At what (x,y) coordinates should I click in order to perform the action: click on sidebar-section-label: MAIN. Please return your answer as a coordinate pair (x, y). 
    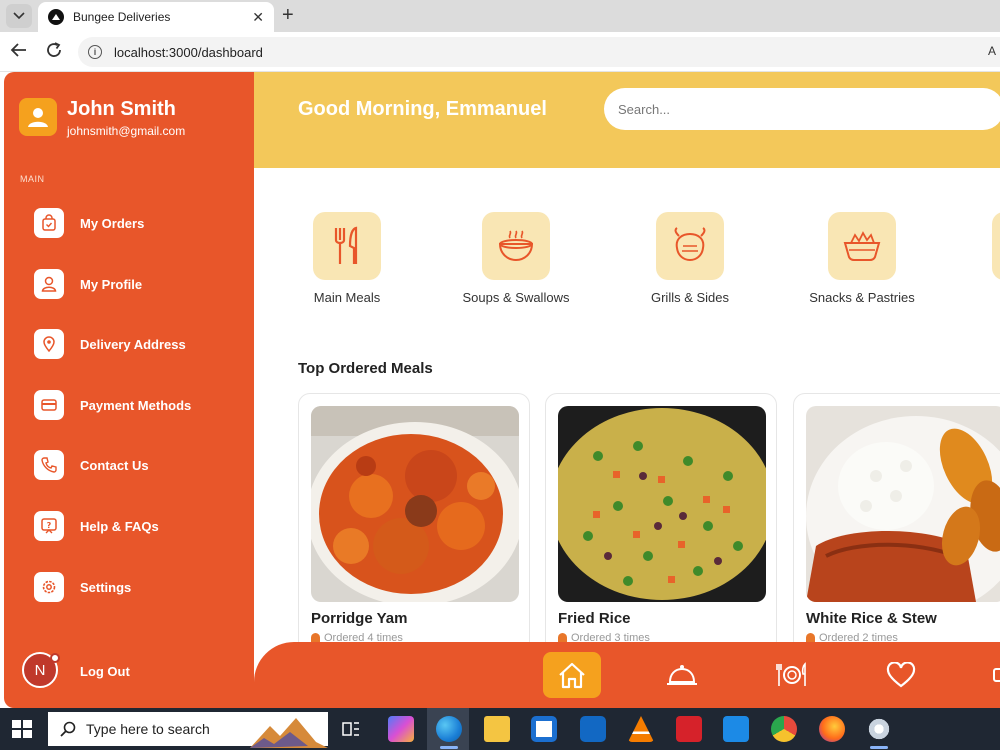
    Looking at the image, I should click on (32, 179).